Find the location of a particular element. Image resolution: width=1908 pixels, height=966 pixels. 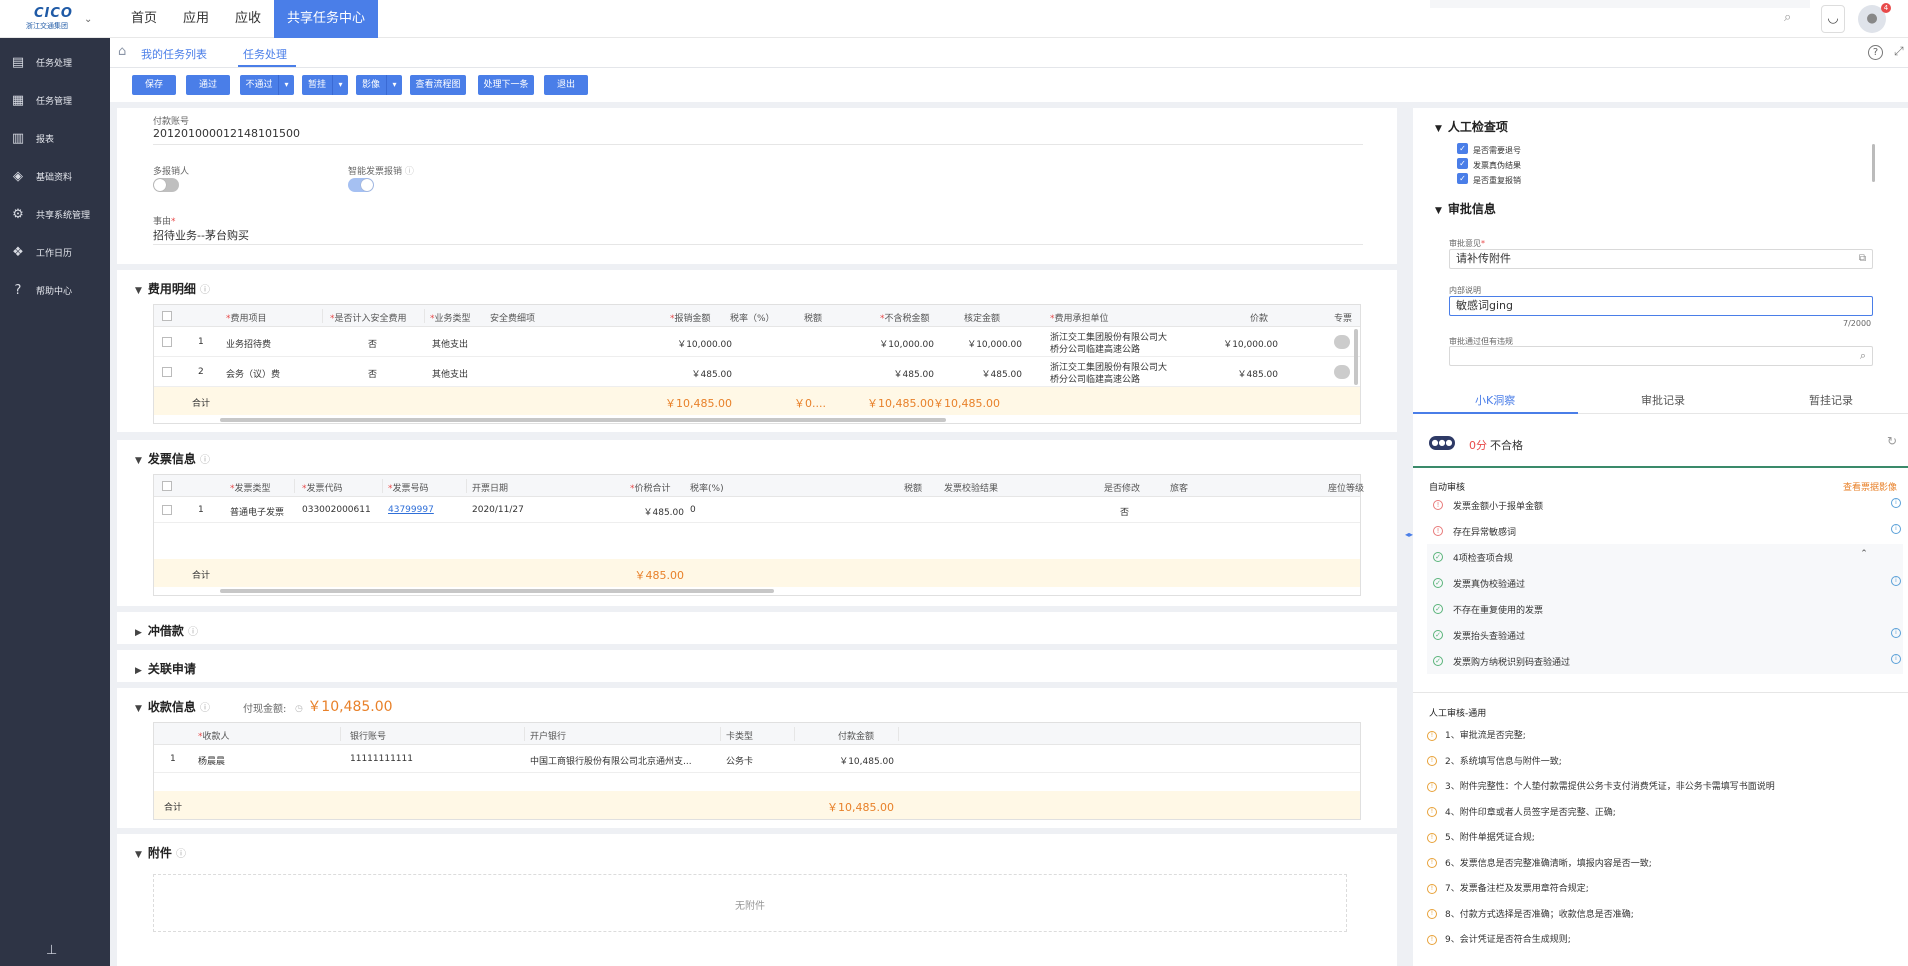

breadcrumb-task-list: 我的任务列表 is located at coordinates (174, 54).